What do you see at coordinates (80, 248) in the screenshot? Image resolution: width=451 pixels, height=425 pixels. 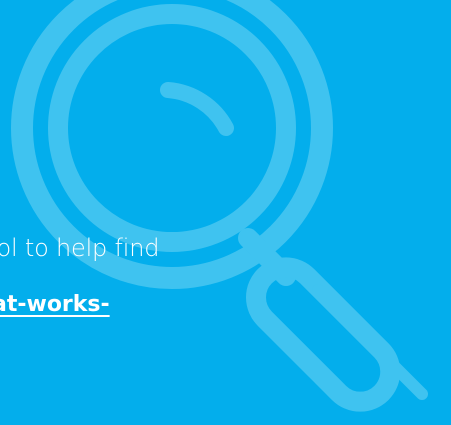 I see `info-line-1: ool to help find` at bounding box center [80, 248].